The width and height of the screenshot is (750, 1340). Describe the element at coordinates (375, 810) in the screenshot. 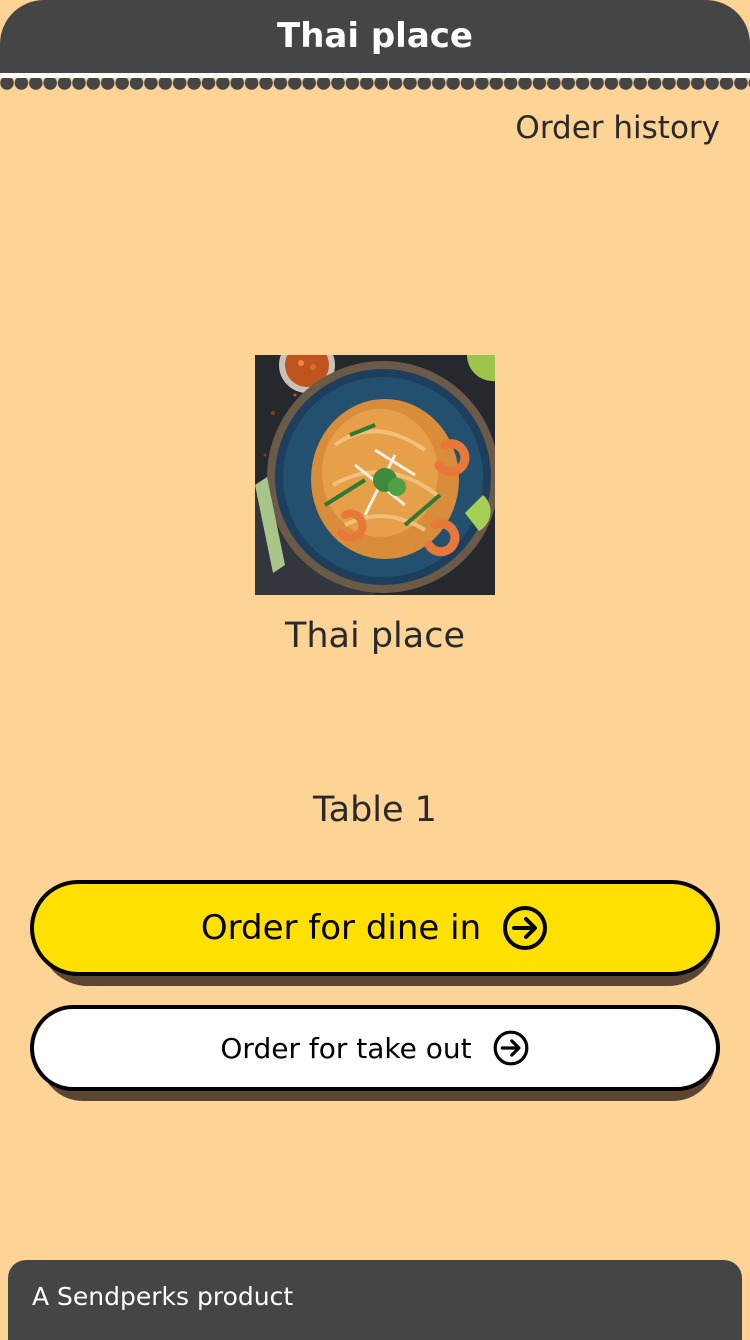

I see `table-label: Table 1` at that location.